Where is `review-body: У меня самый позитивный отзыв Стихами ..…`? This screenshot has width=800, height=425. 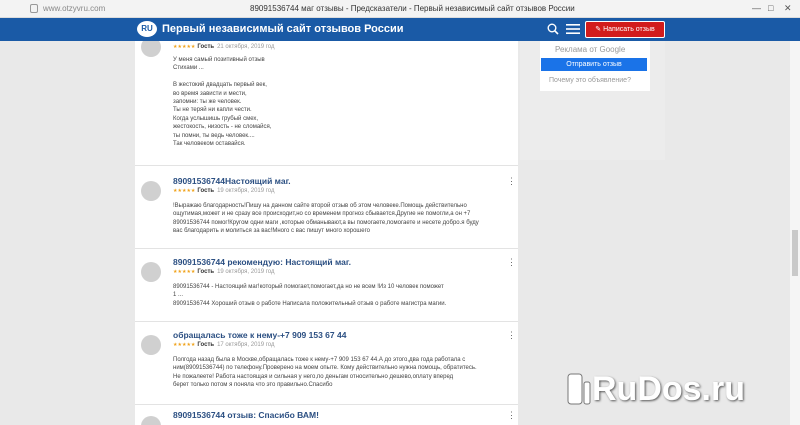
review-body: У меня самый позитивный отзыв Стихами ..… is located at coordinates (222, 102).